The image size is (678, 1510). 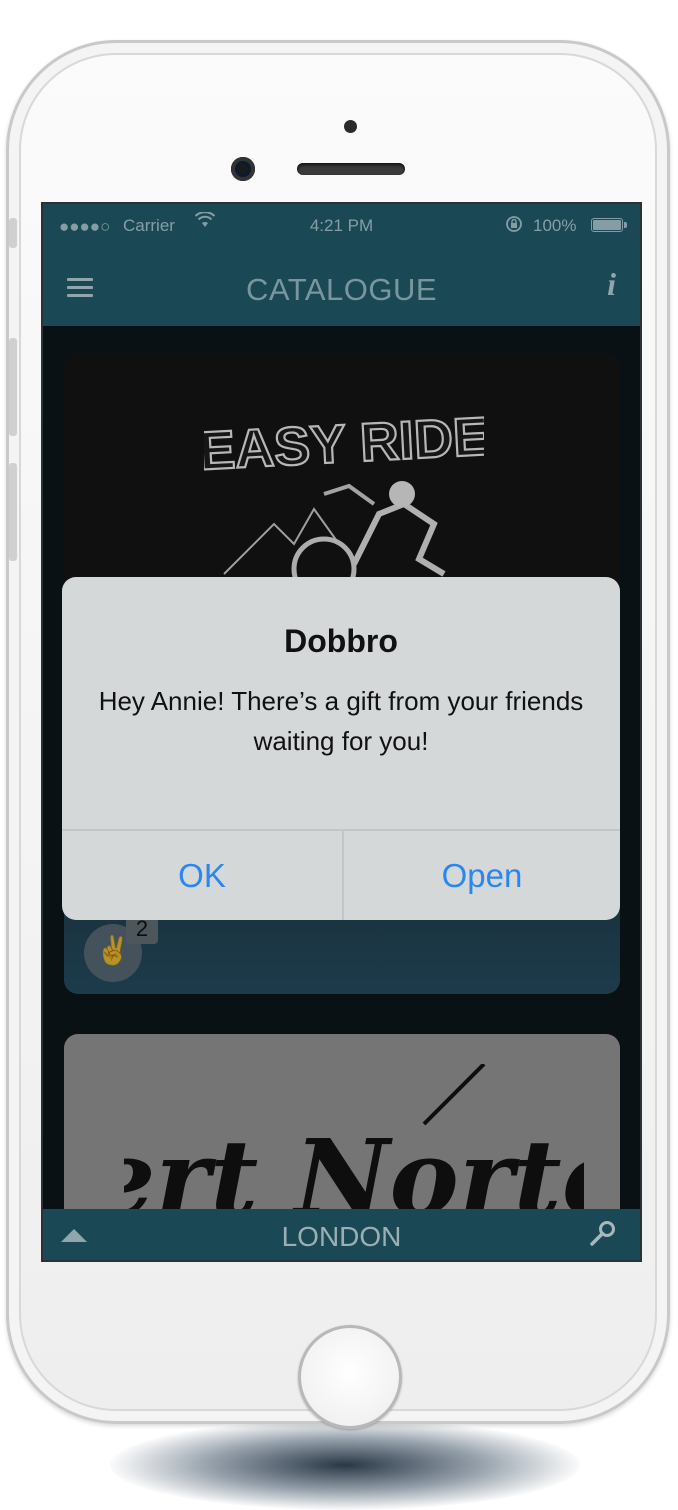 What do you see at coordinates (350, 126) in the screenshot?
I see `proximity-sensor` at bounding box center [350, 126].